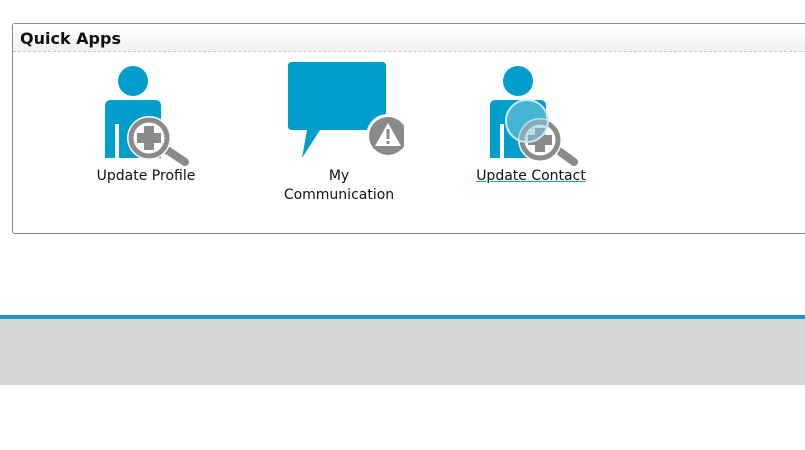 The width and height of the screenshot is (805, 450). I want to click on speech-bubble-warning-icon, so click(346, 110).